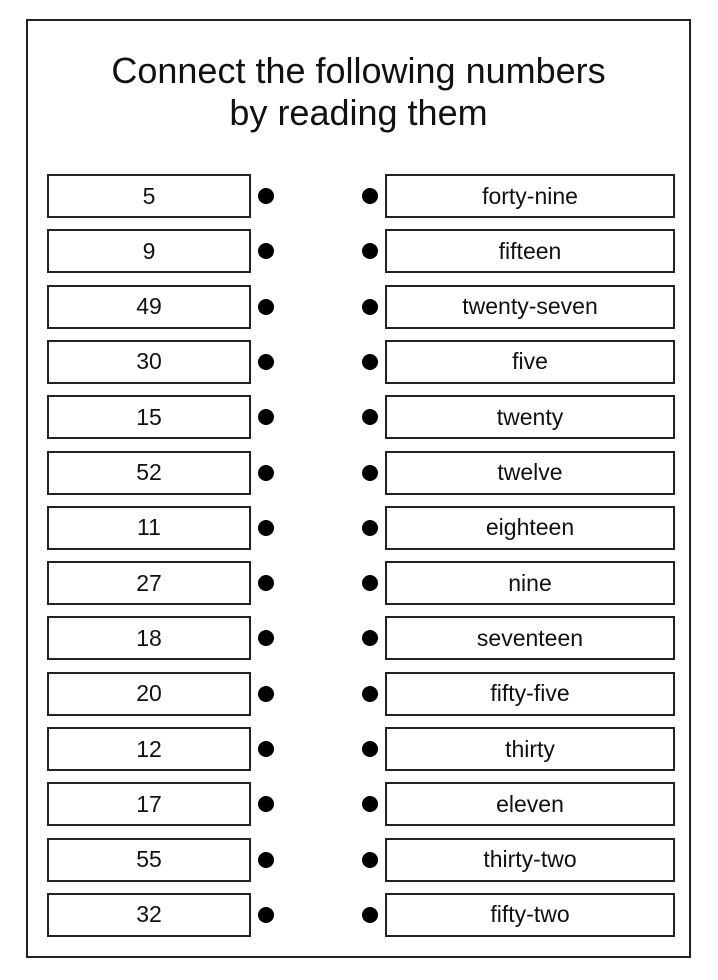 The image size is (718, 980). Describe the element at coordinates (359, 196) in the screenshot. I see `matching-row: 5 forty-nine` at that location.